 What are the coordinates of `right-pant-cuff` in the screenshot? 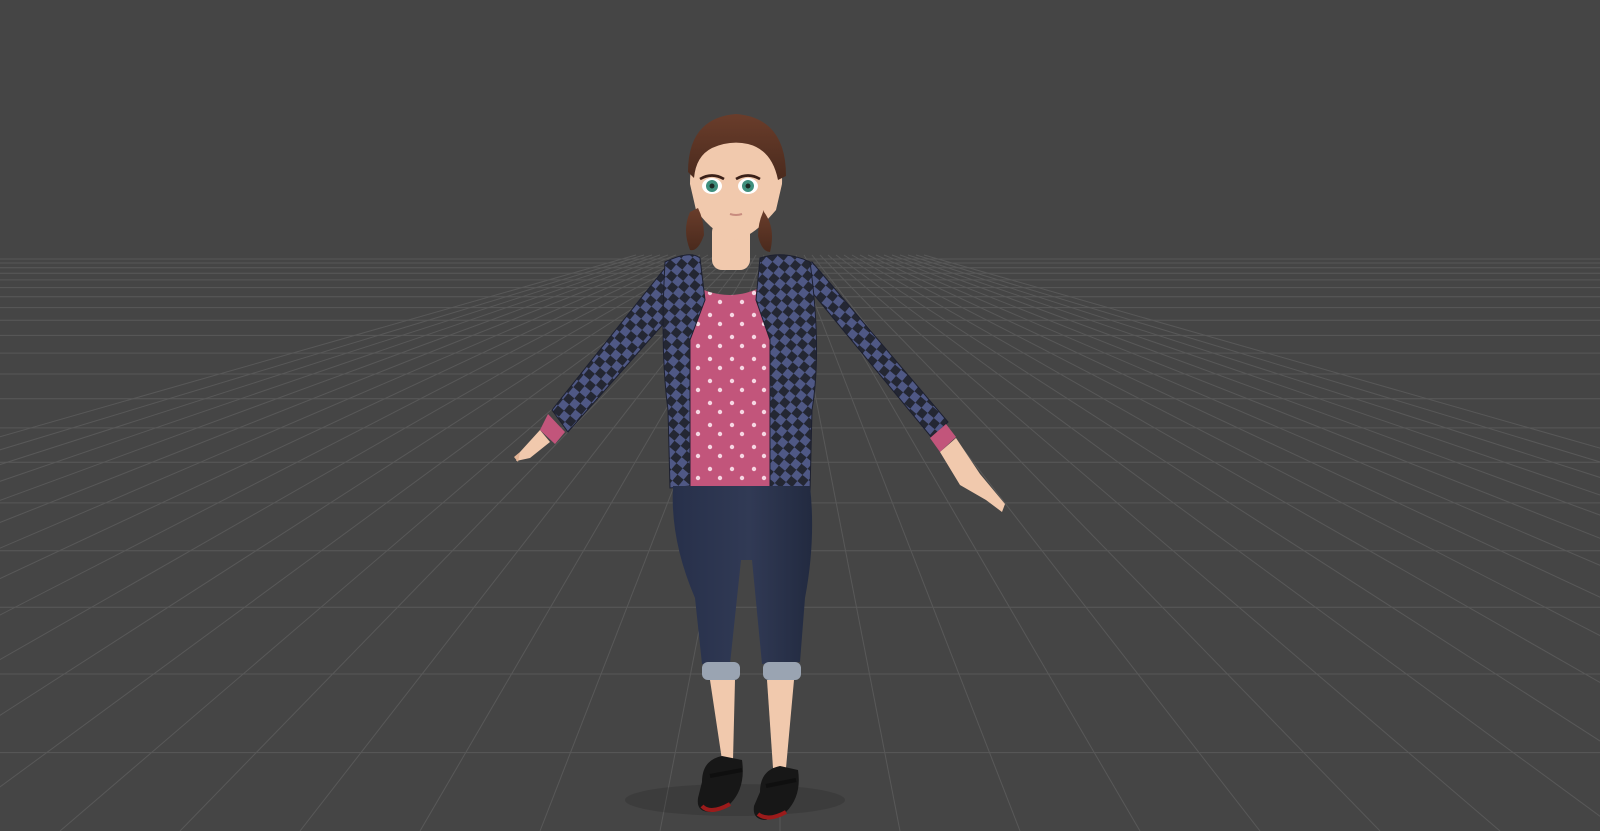 It's located at (782, 671).